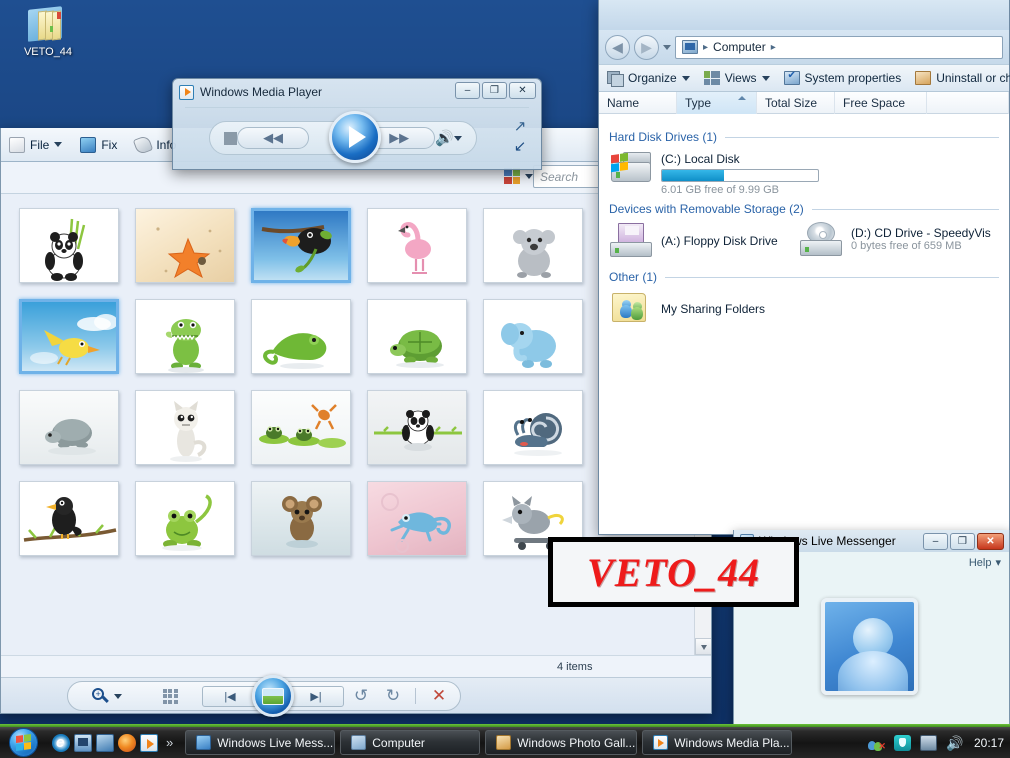 The image size is (1010, 758). What do you see at coordinates (617, 47) in the screenshot?
I see `back-button: ◀` at bounding box center [617, 47].